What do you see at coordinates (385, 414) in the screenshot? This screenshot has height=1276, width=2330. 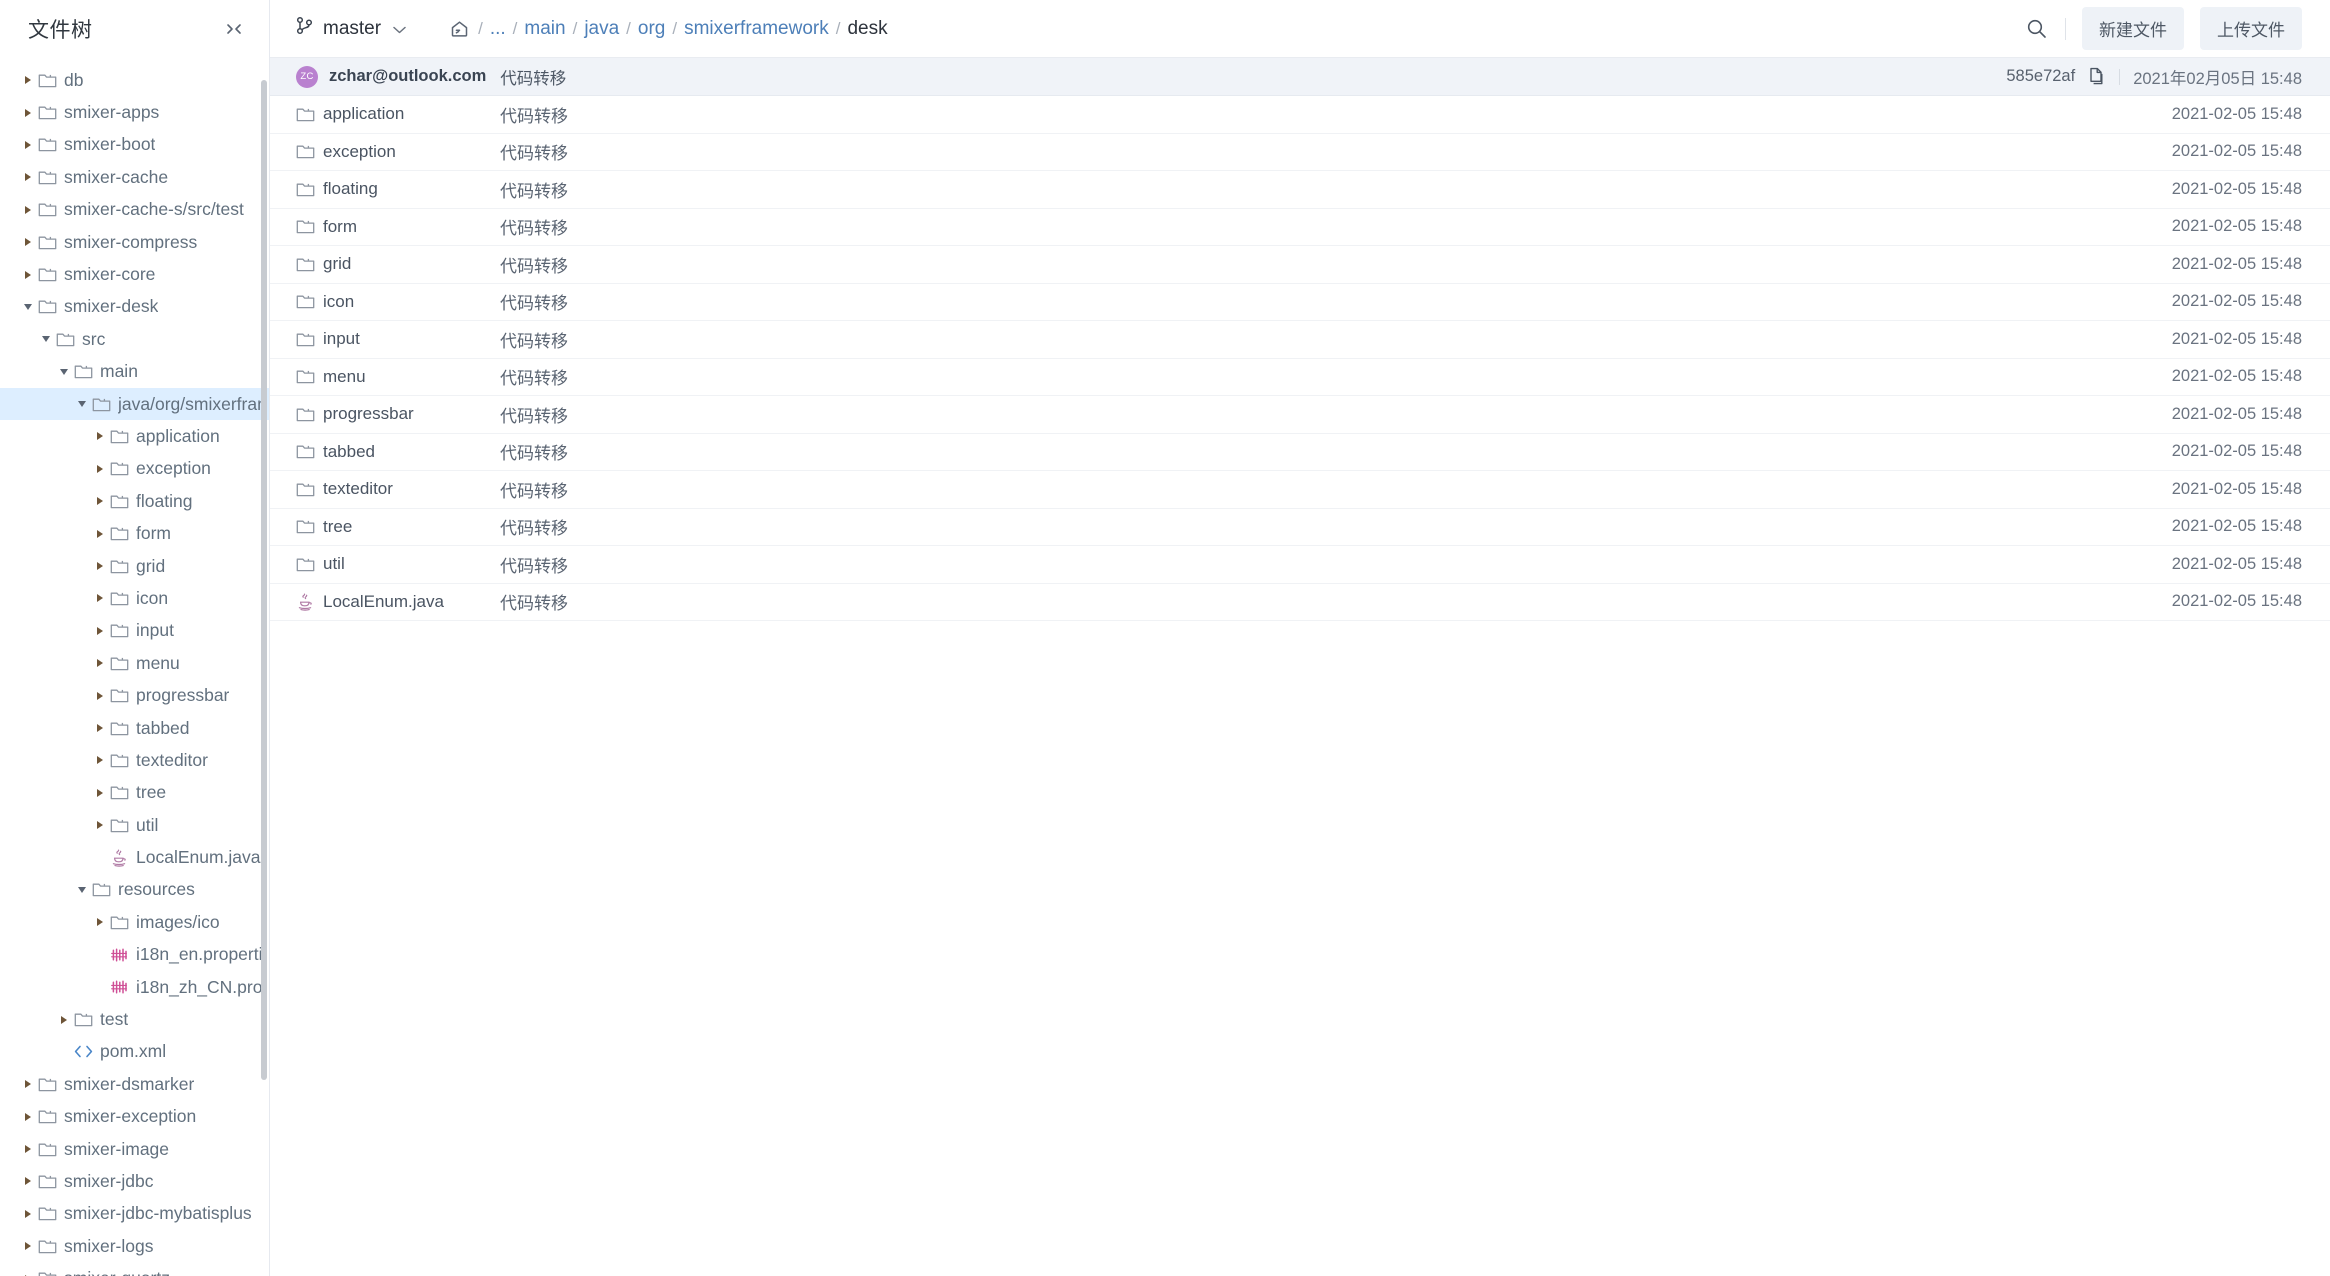 I see `file-name-cell: progressbar` at bounding box center [385, 414].